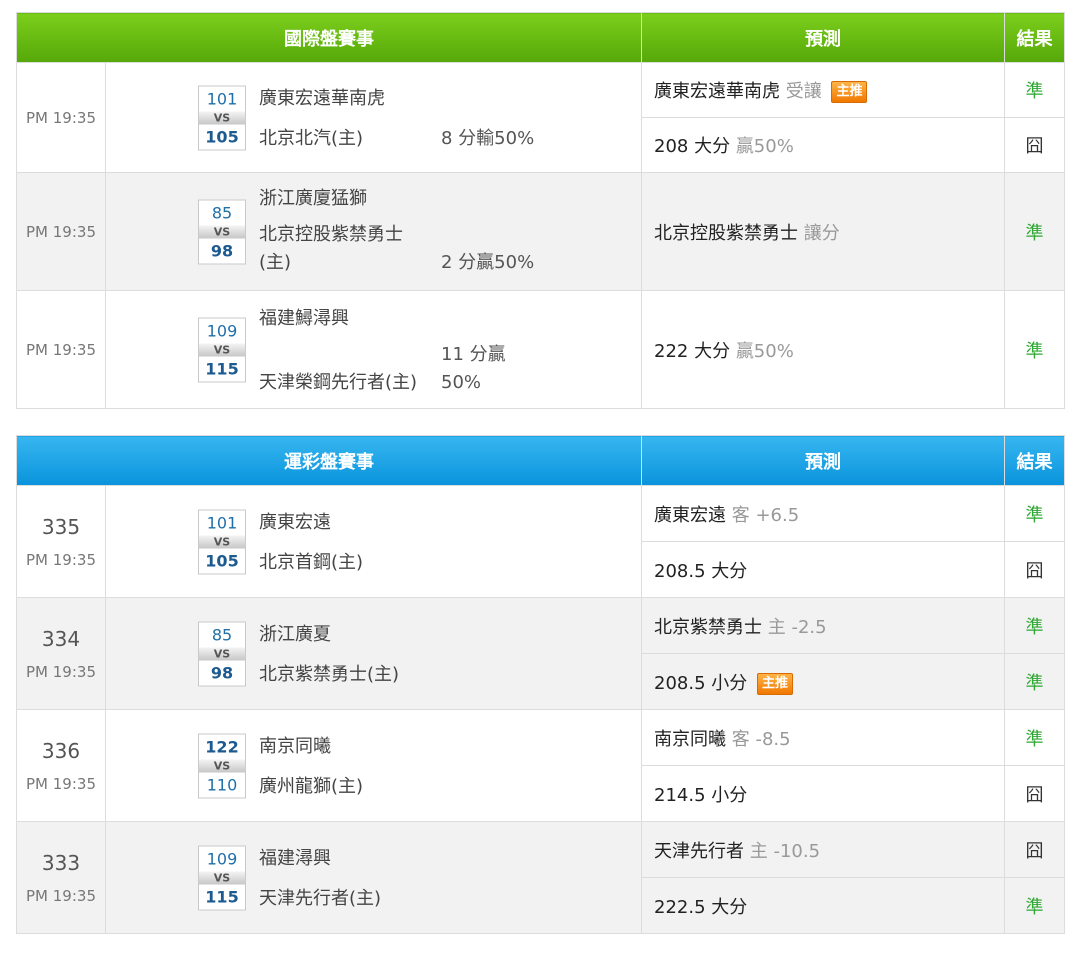 The image size is (1080, 955). I want to click on prediction-main: 214.5 小分, so click(701, 795).